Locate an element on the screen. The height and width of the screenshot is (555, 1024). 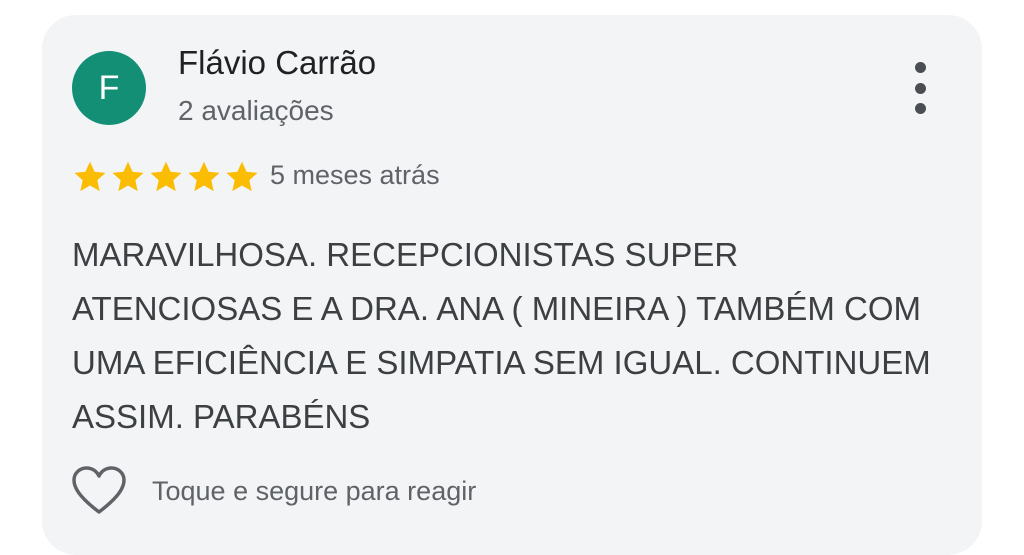
star-rating is located at coordinates (166, 177).